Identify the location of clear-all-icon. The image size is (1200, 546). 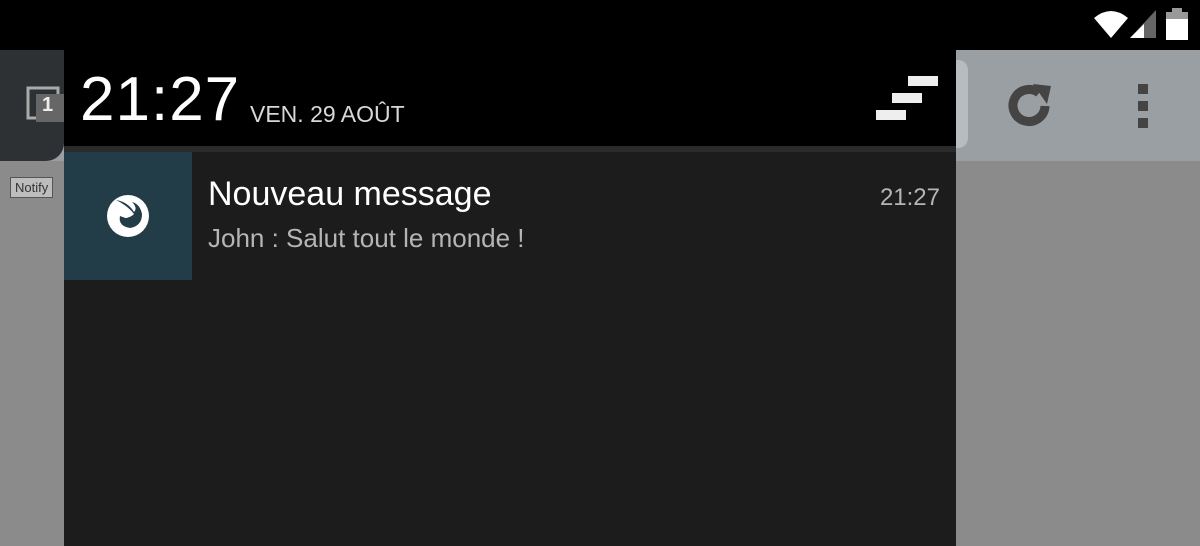
(908, 103).